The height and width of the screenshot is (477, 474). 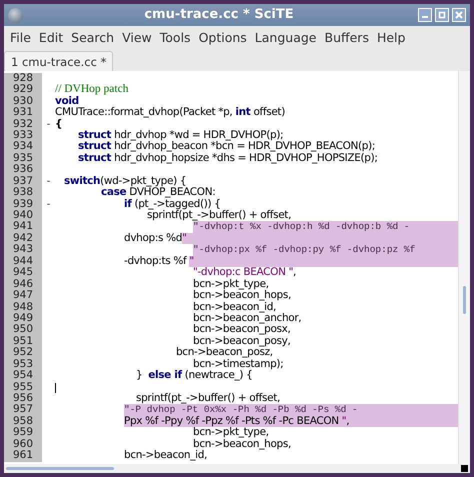 What do you see at coordinates (23, 124) in the screenshot?
I see `line-number: 932` at bounding box center [23, 124].